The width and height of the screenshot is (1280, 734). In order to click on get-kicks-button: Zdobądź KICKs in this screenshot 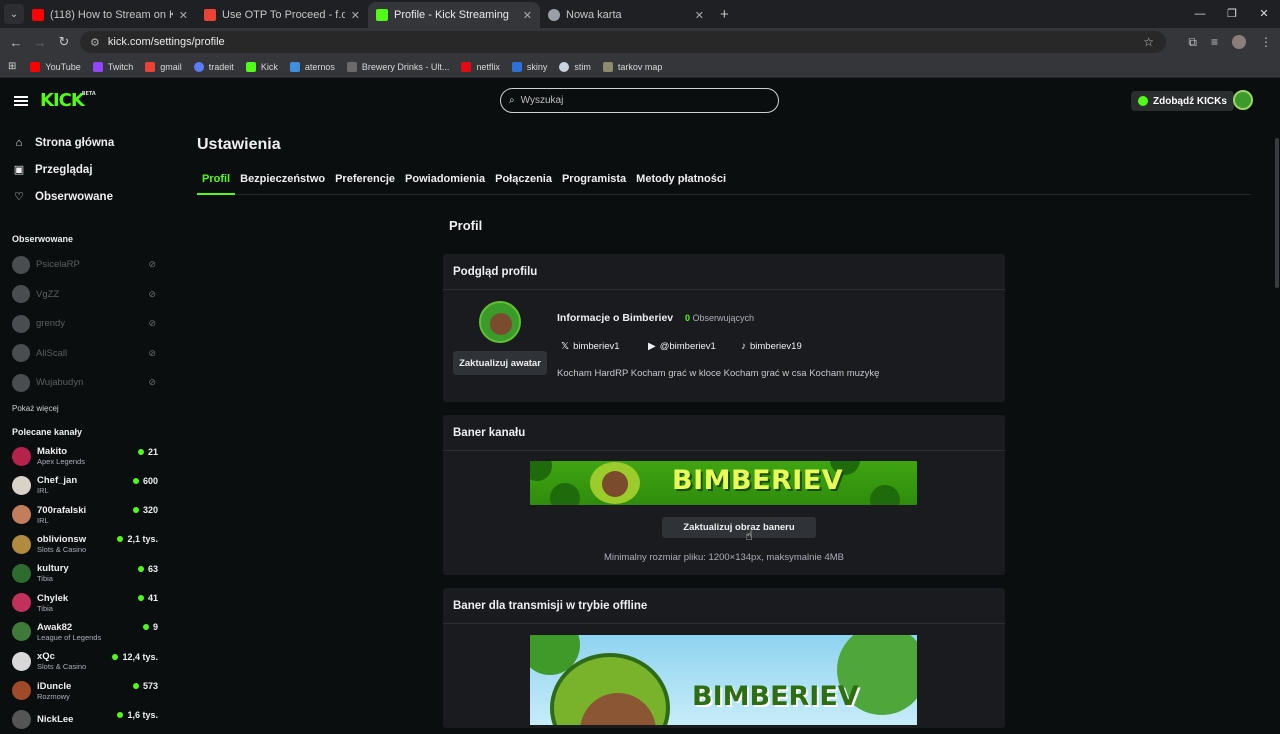, I will do `click(1182, 101)`.